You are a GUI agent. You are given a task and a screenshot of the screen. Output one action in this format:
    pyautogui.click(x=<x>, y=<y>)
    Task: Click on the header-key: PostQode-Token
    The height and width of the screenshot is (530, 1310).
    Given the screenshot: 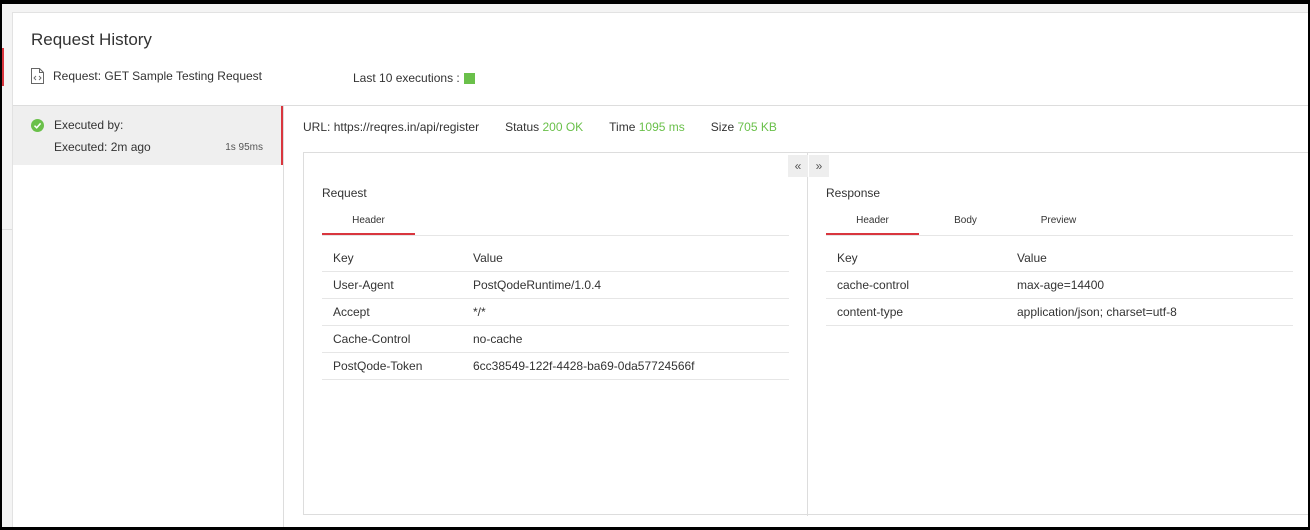 What is the action you would take?
    pyautogui.click(x=392, y=366)
    